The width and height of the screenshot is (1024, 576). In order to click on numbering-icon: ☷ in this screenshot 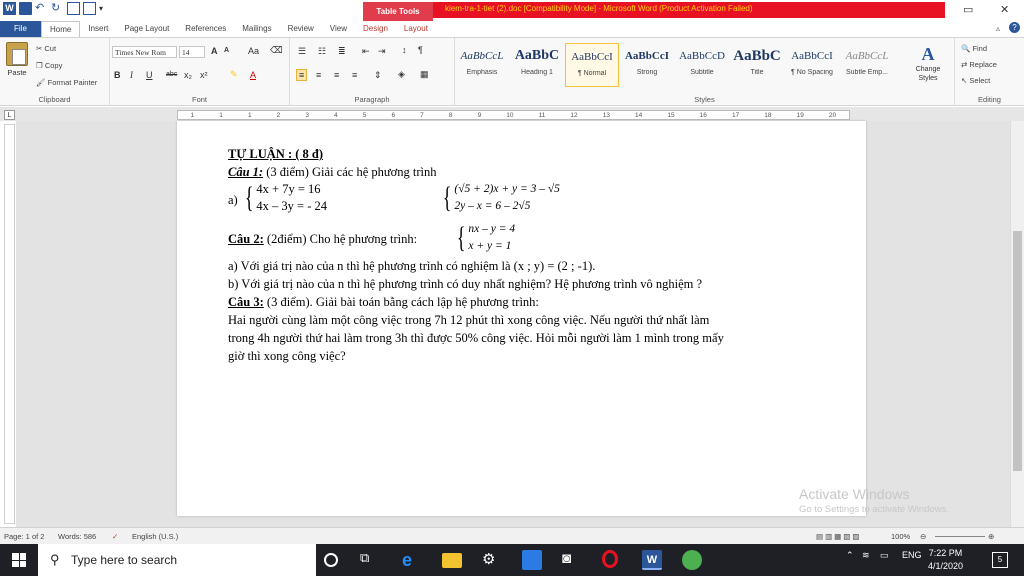, I will do `click(322, 51)`.